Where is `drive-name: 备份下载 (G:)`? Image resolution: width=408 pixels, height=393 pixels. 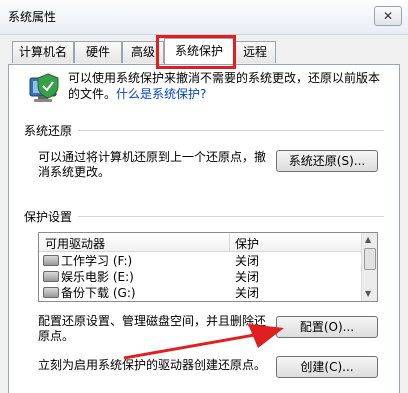
drive-name: 备份下载 (G:) is located at coordinates (98, 293).